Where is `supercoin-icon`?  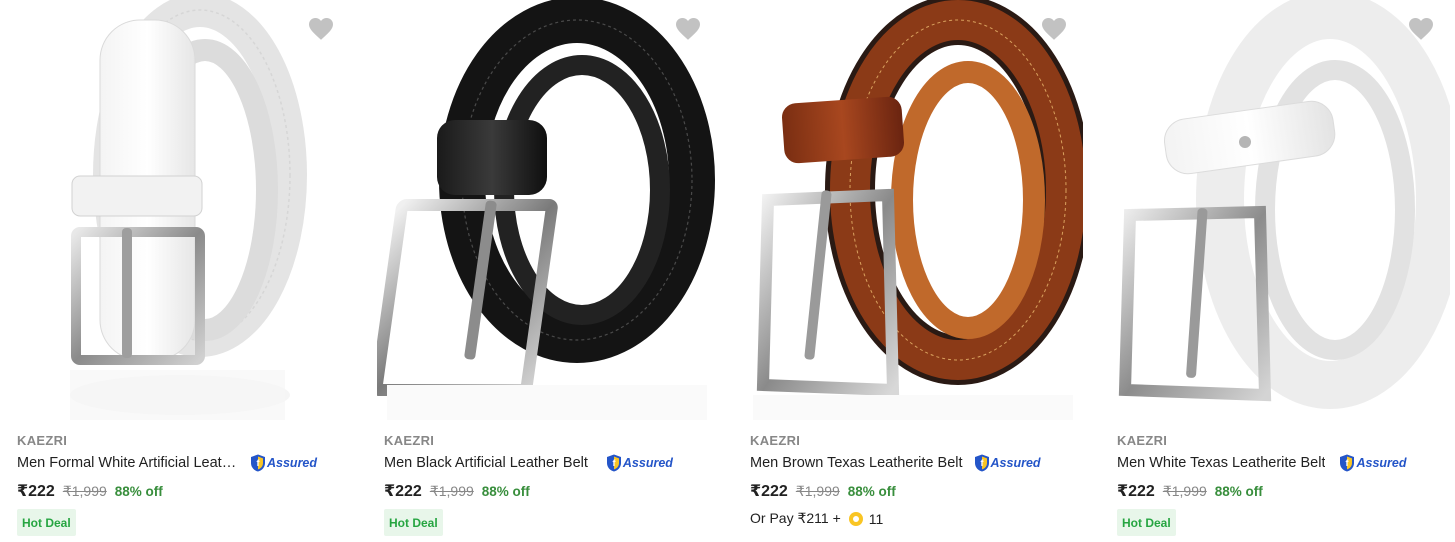 supercoin-icon is located at coordinates (855, 518).